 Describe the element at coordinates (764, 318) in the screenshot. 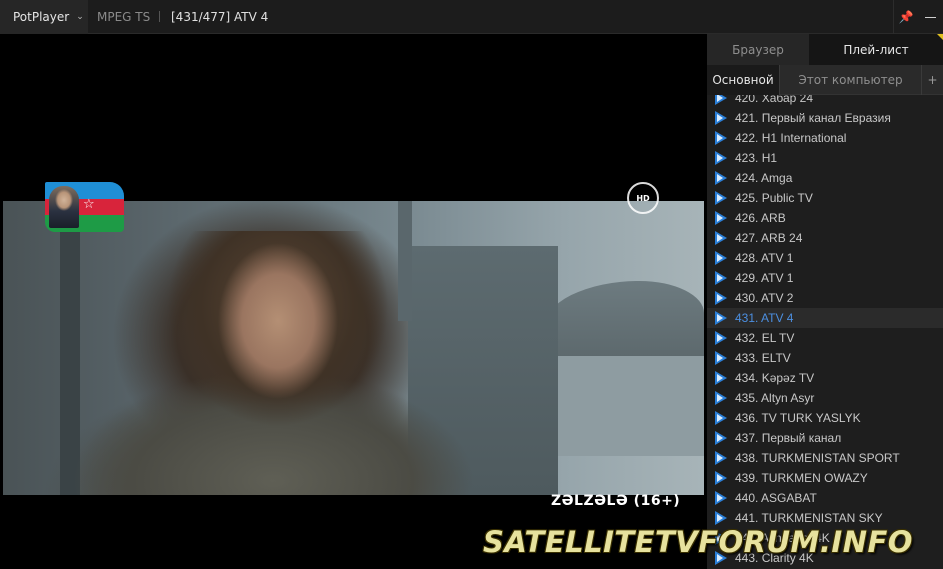

I see `playlist-item-label: 431. ATV 4` at that location.